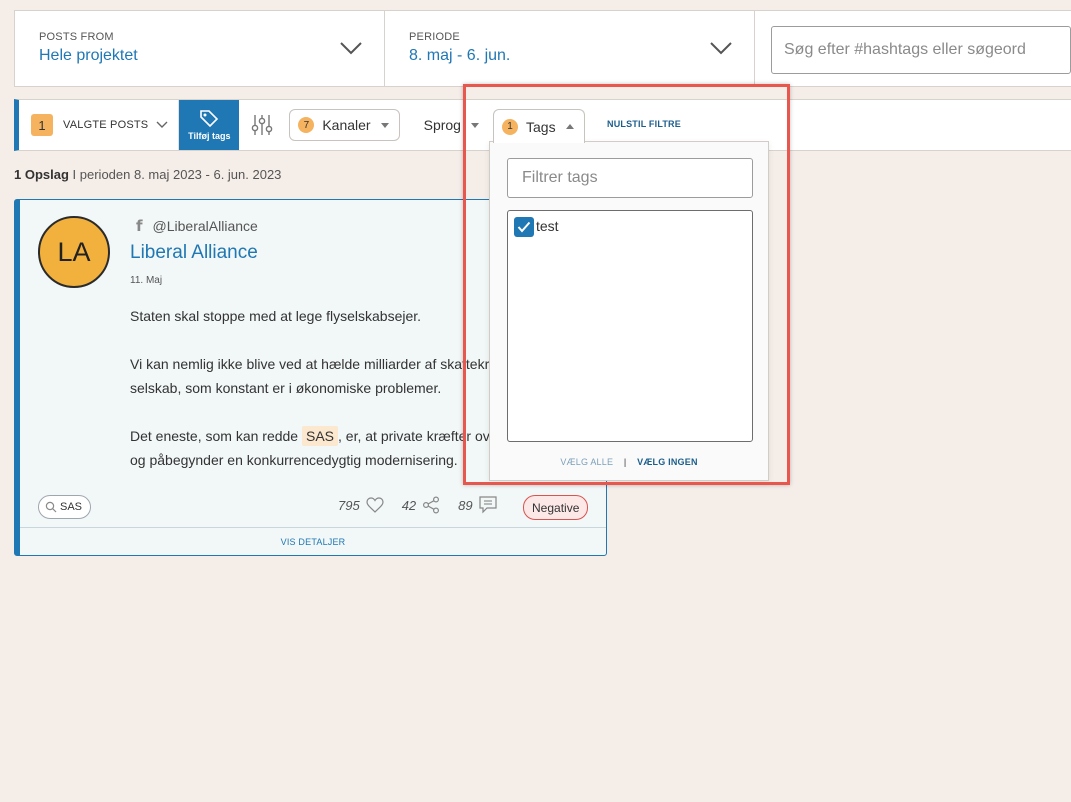  I want to click on filter-tags-input: Filtrer tags, so click(630, 178).